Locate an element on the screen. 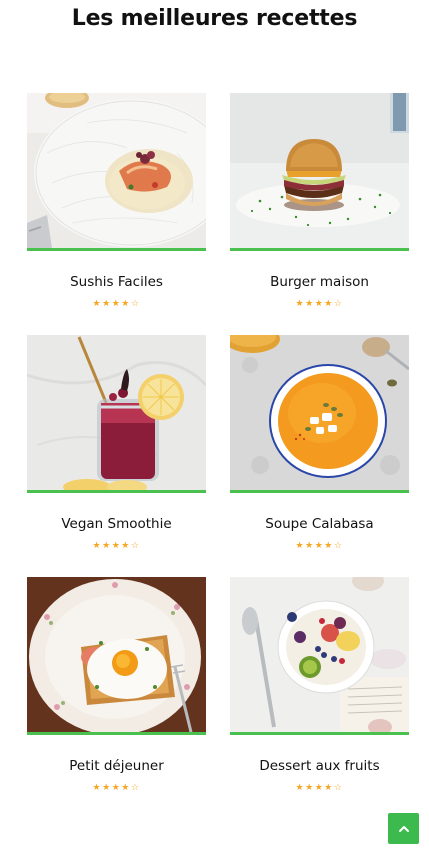 This screenshot has height=852, width=429. burger-image is located at coordinates (319, 170).